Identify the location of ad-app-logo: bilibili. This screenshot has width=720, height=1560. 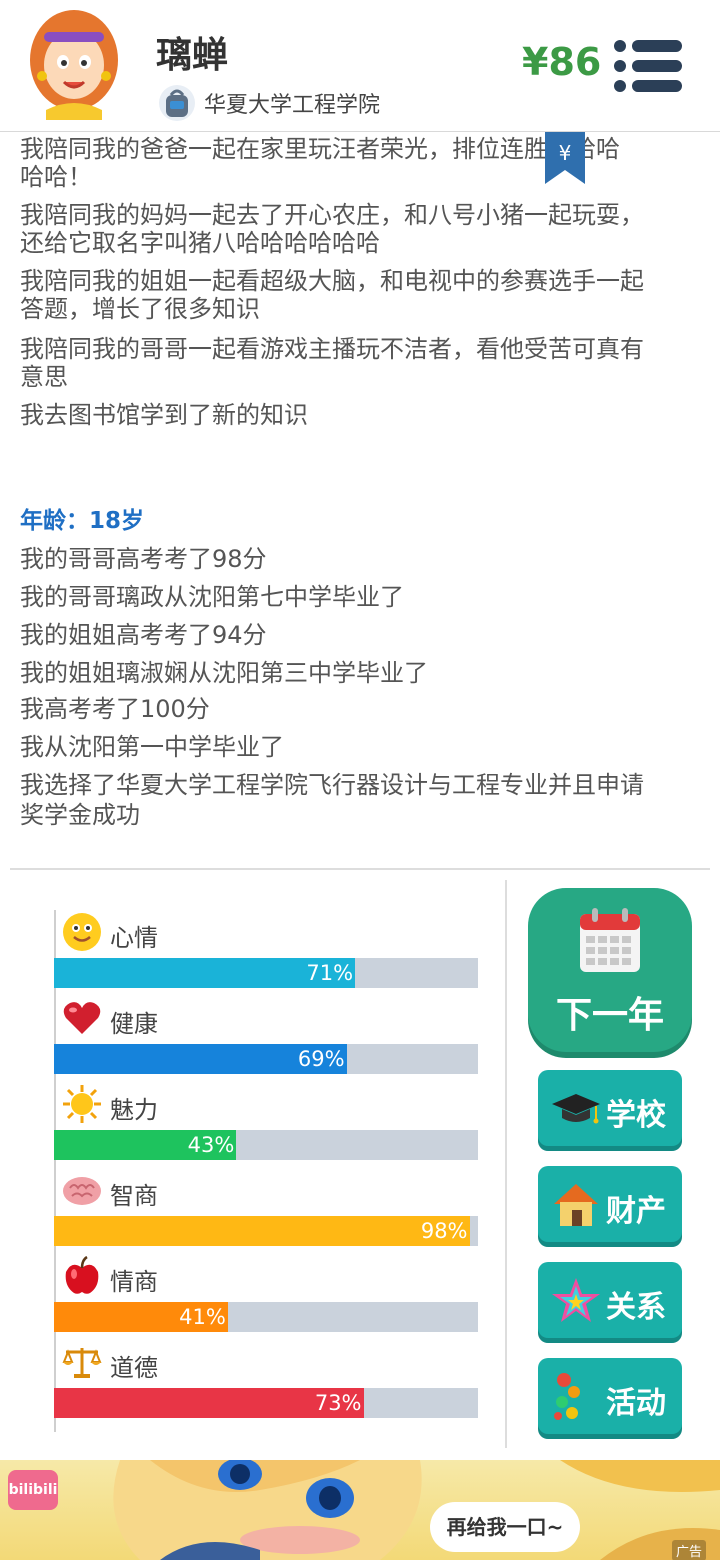
(33, 1490).